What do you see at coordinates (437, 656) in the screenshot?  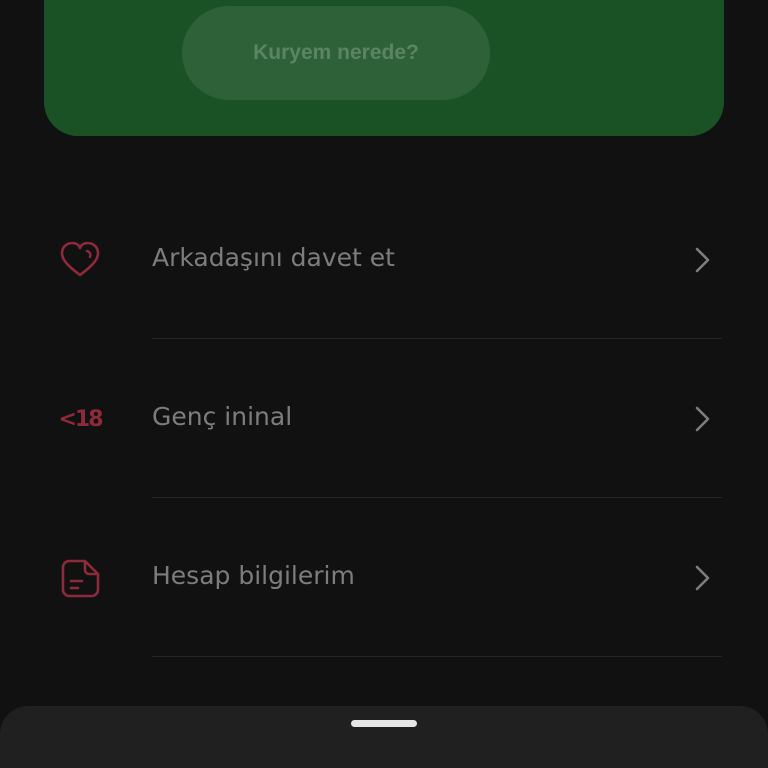 I see `divider` at bounding box center [437, 656].